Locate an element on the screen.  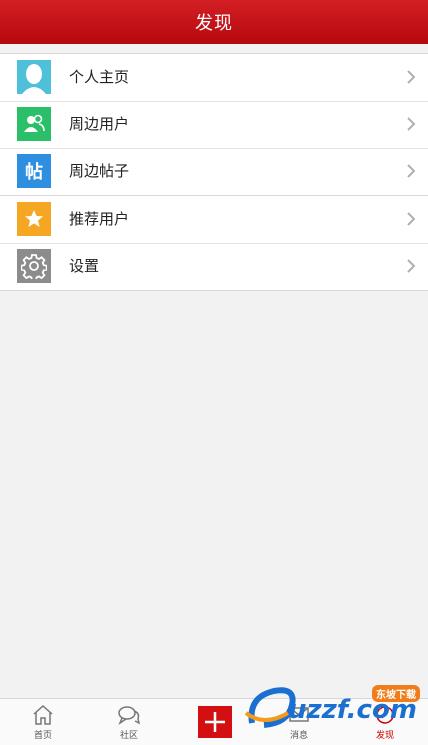
star-icon is located at coordinates (34, 219).